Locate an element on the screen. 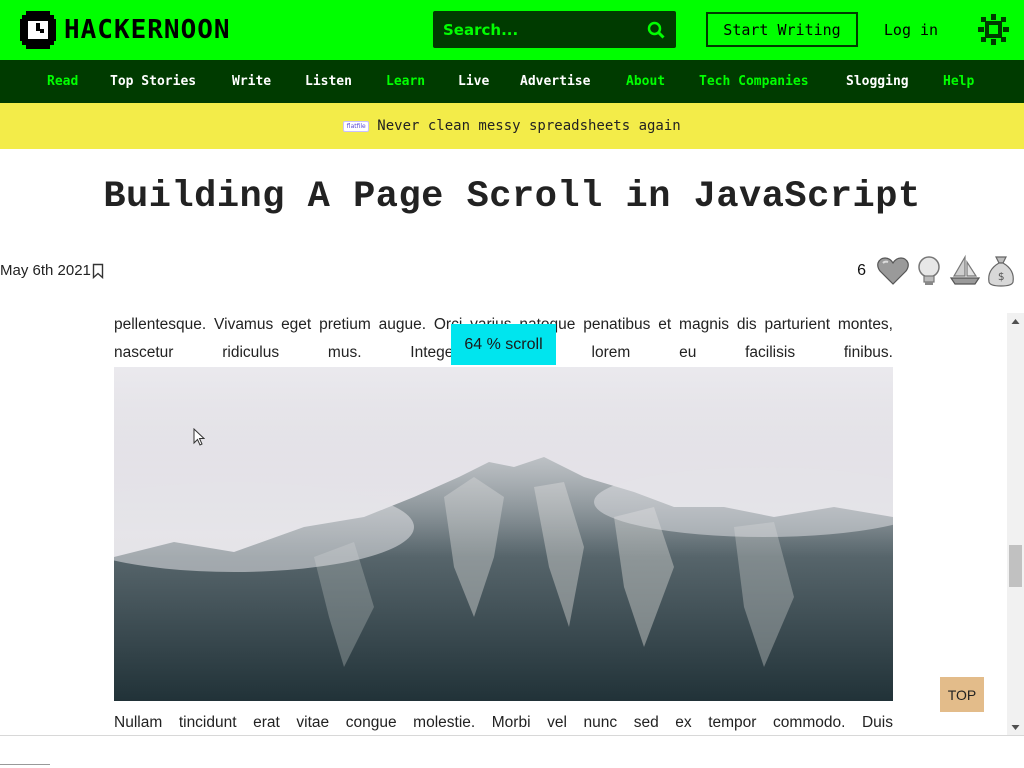 This screenshot has width=1024, height=768. nav-item-write: Write is located at coordinates (251, 81).